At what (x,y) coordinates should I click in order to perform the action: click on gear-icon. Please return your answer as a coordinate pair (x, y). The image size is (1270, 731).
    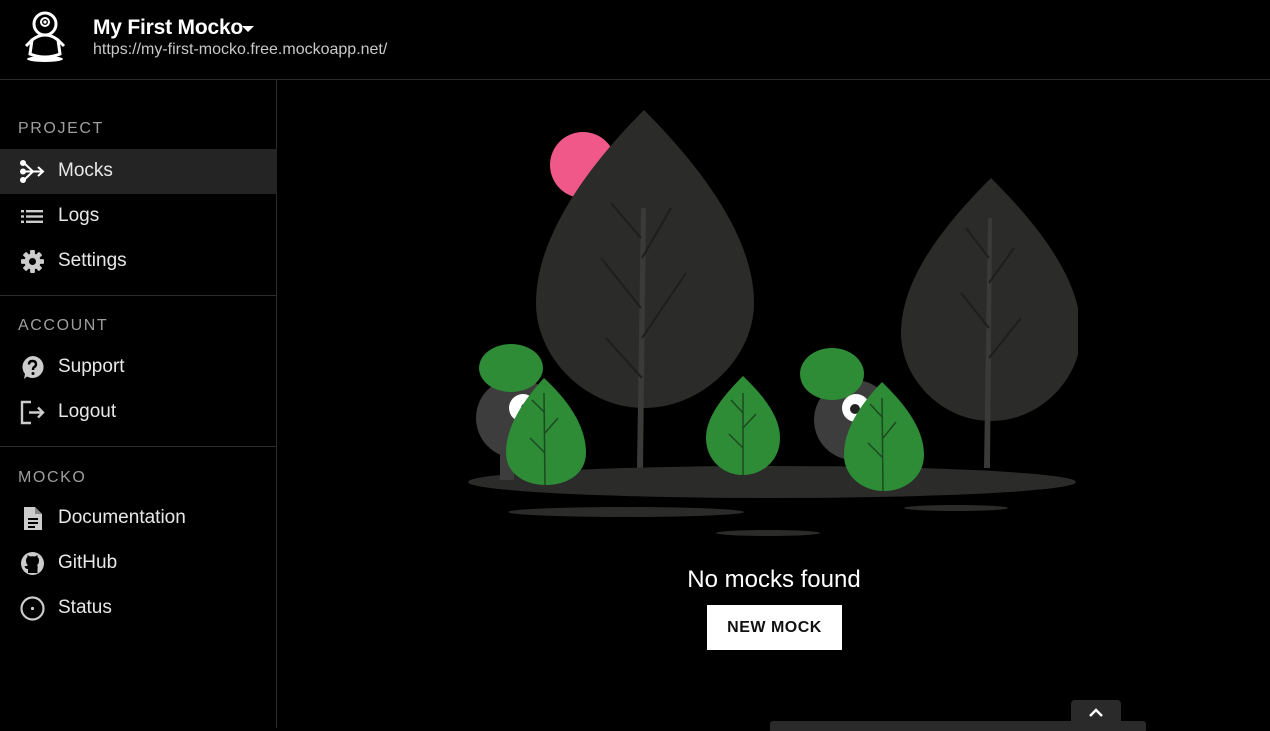
    Looking at the image, I should click on (32, 261).